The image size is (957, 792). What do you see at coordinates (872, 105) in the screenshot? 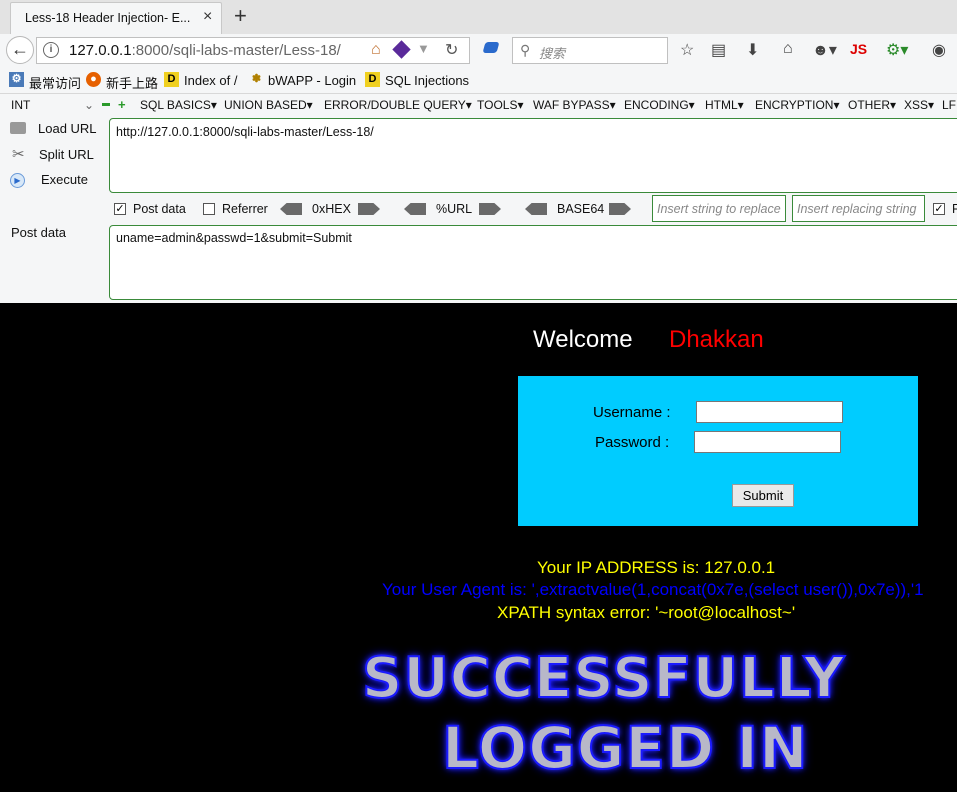
I see `menu-other: OTHER▾` at bounding box center [872, 105].